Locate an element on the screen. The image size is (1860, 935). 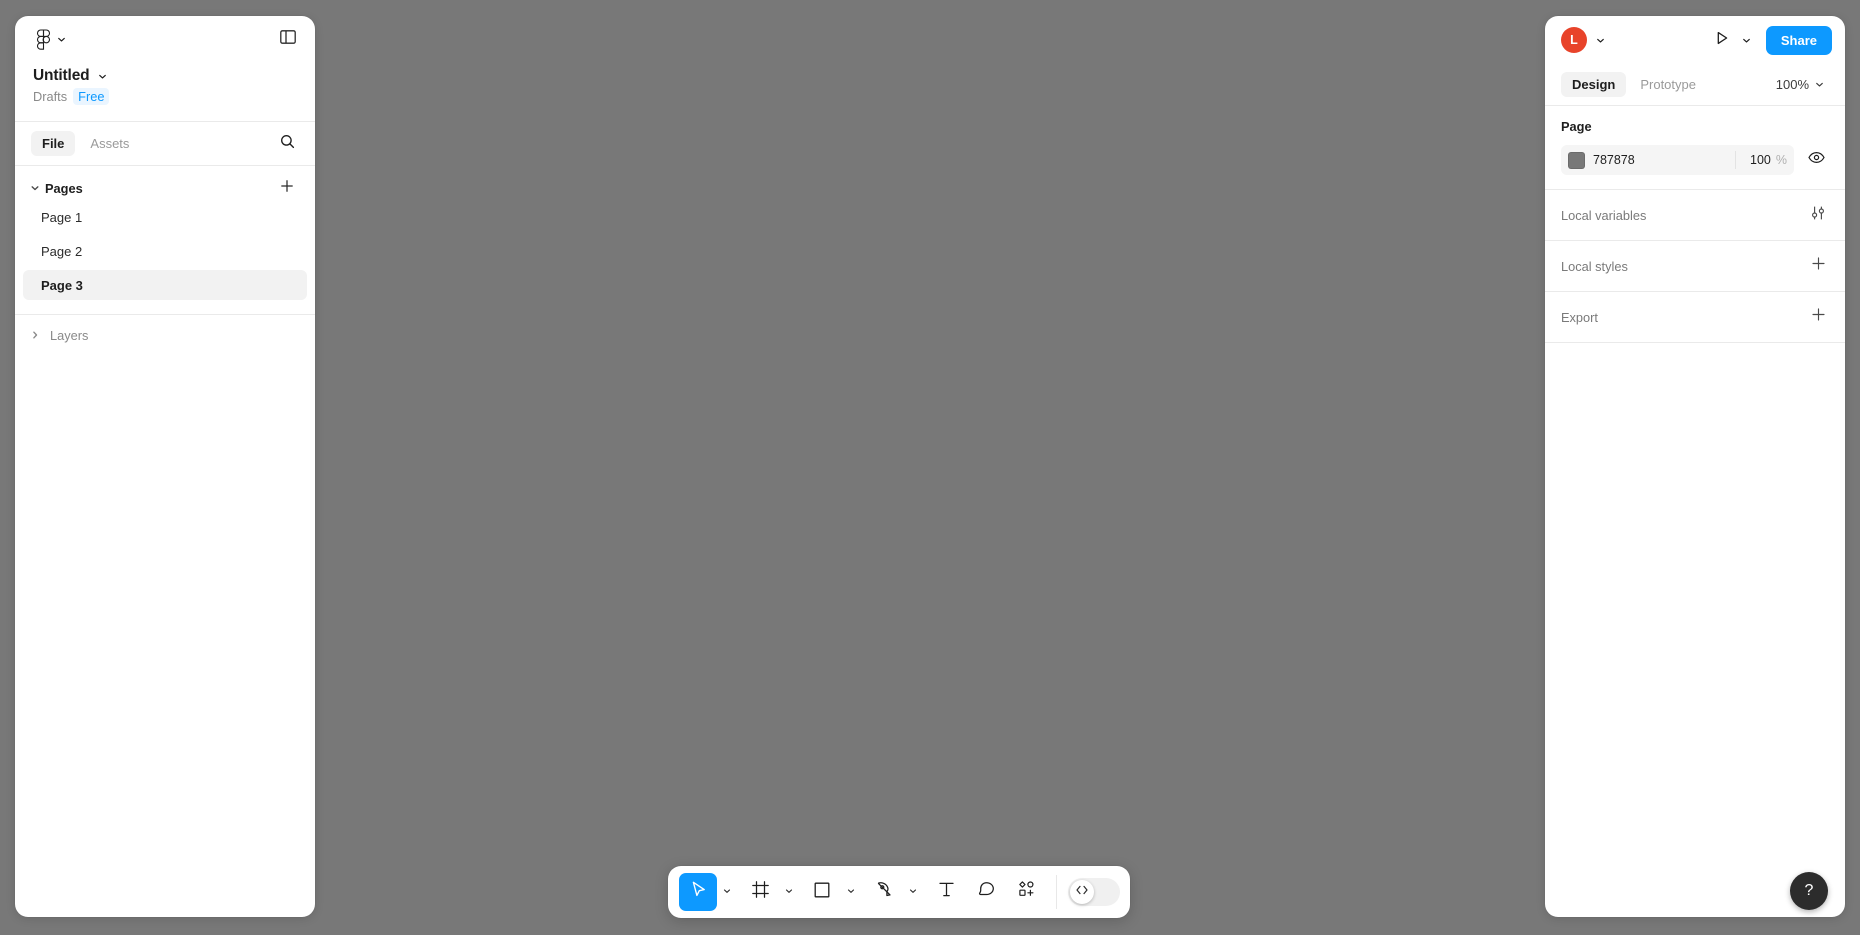
fill-field: % is located at coordinates (1677, 160).